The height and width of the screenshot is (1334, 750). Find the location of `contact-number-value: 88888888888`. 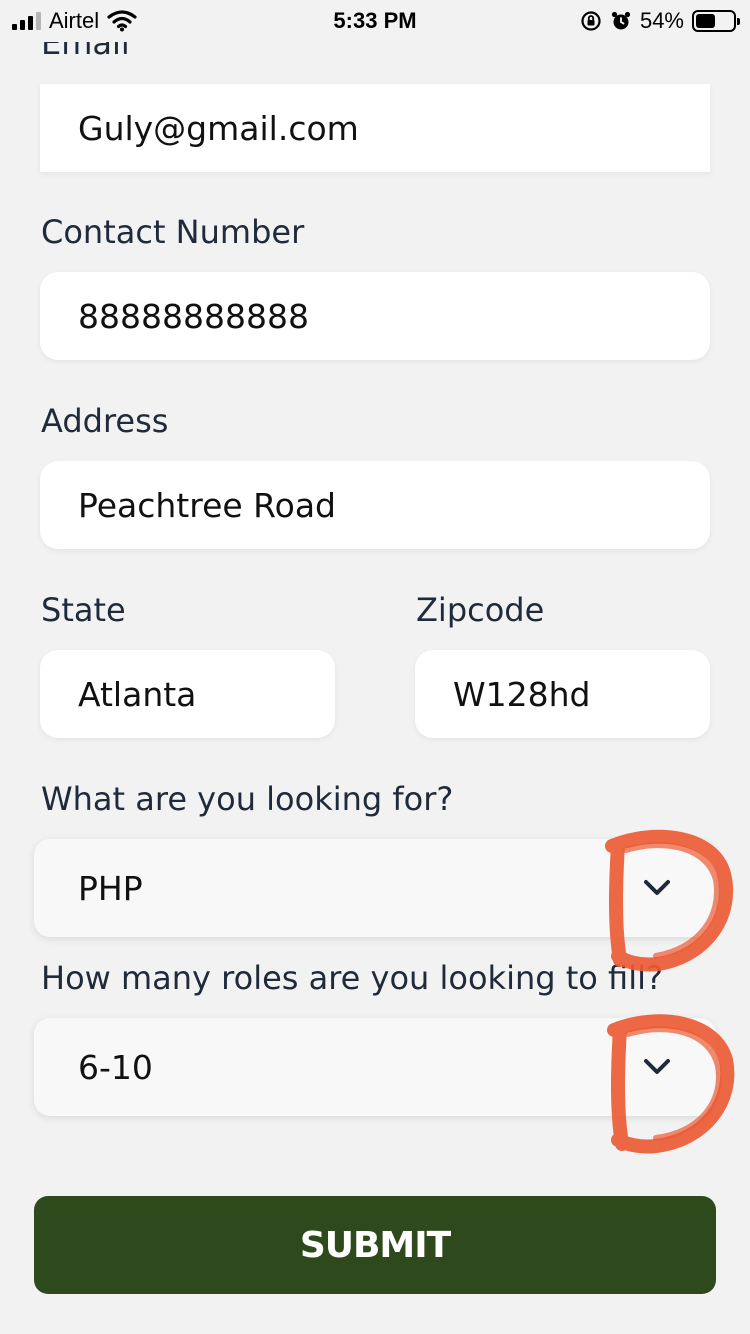

contact-number-value: 88888888888 is located at coordinates (193, 316).